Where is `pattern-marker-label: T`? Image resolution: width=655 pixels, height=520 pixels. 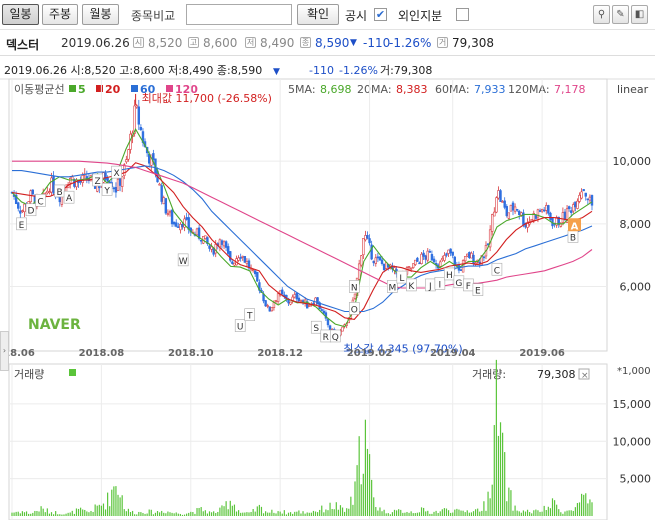
pattern-marker-label: T is located at coordinates (249, 317).